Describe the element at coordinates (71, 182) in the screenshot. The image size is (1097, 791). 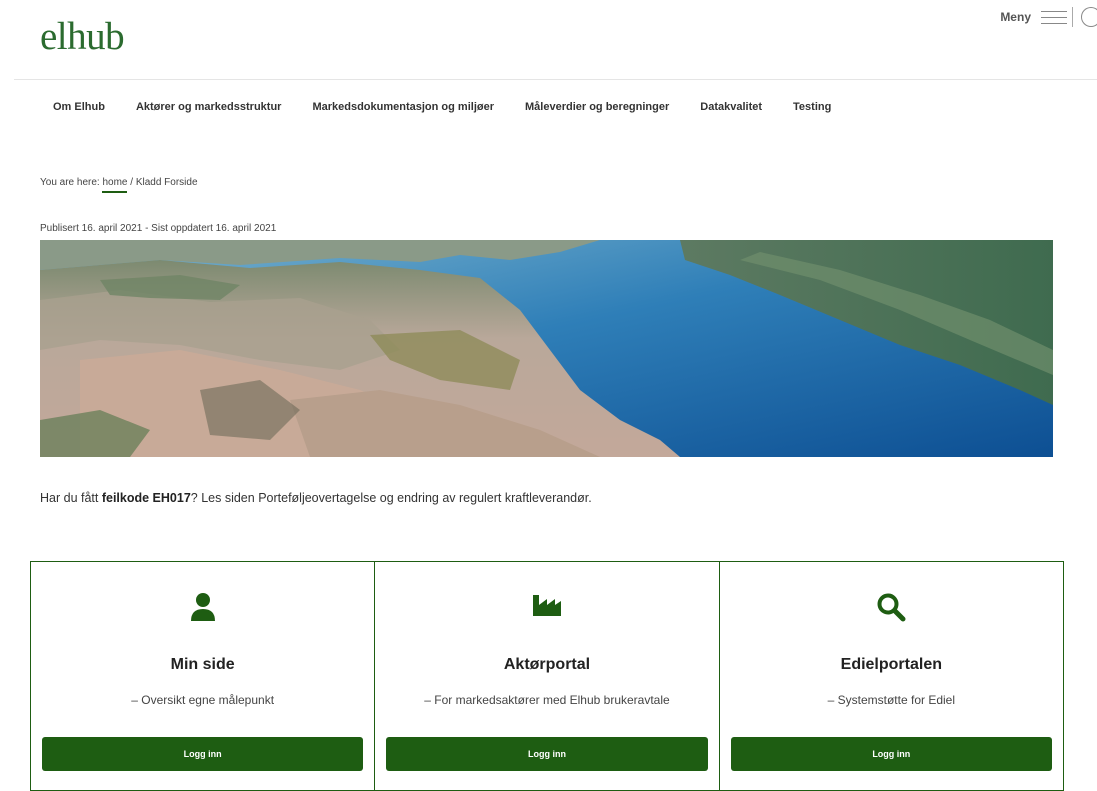
I see `breadcrumb-prefix: You are here:` at that location.